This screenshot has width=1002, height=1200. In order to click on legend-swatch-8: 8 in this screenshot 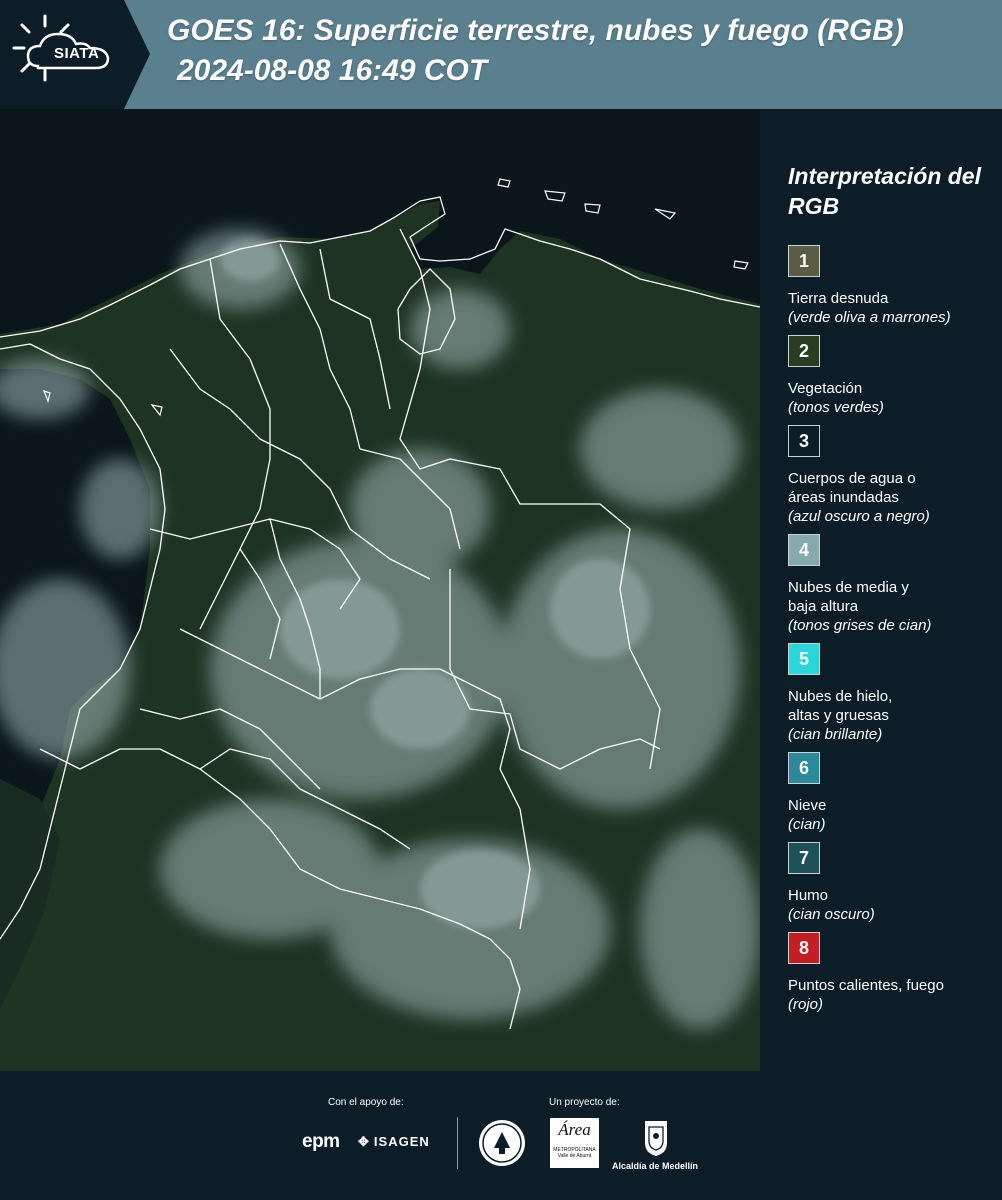, I will do `click(804, 948)`.